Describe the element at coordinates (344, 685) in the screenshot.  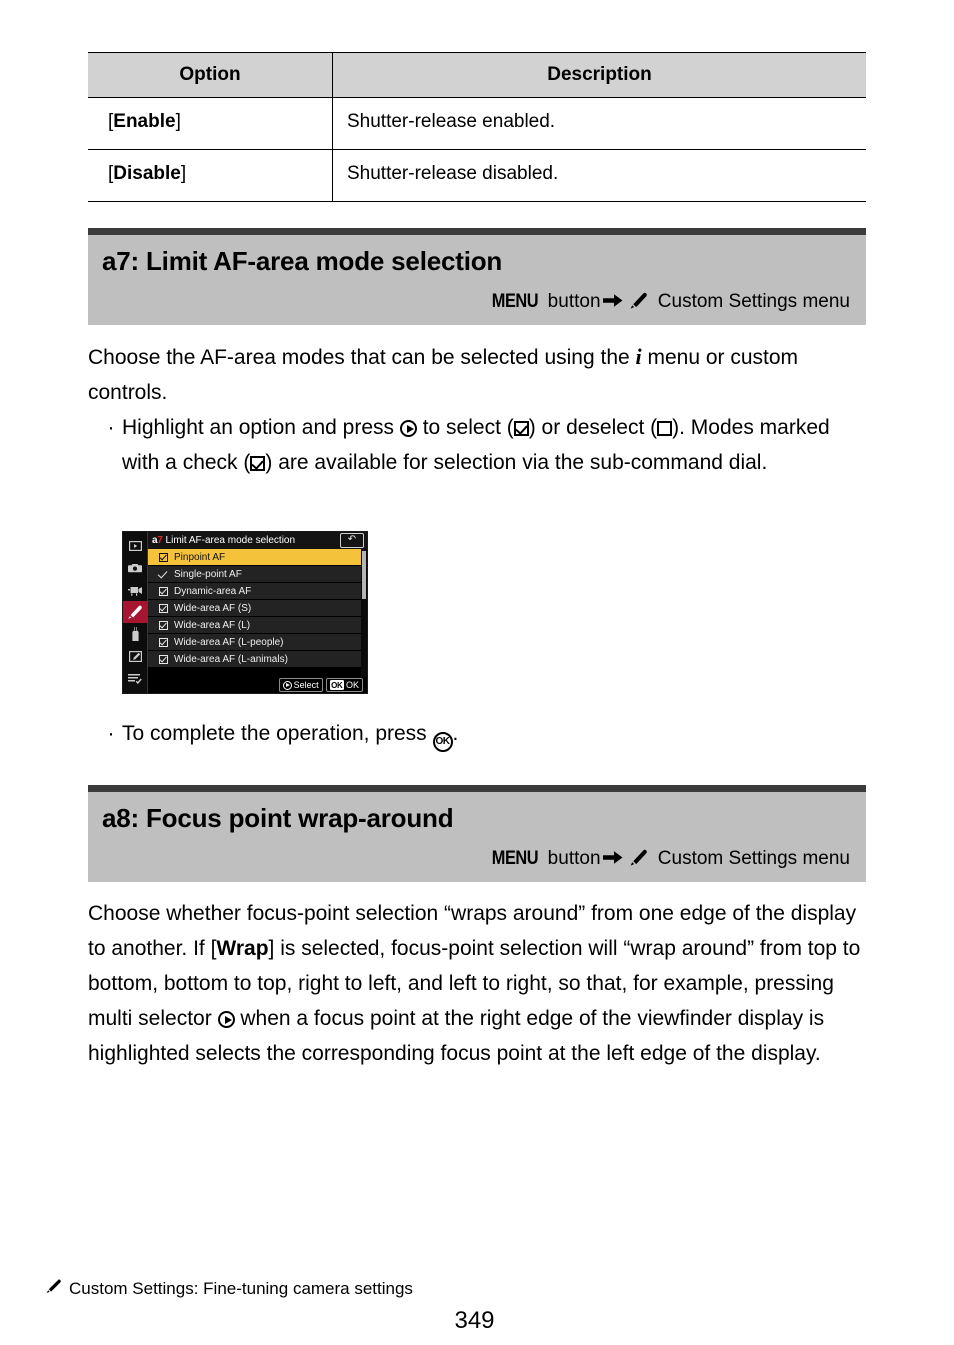
I see `ok-hint: OK OK` at that location.